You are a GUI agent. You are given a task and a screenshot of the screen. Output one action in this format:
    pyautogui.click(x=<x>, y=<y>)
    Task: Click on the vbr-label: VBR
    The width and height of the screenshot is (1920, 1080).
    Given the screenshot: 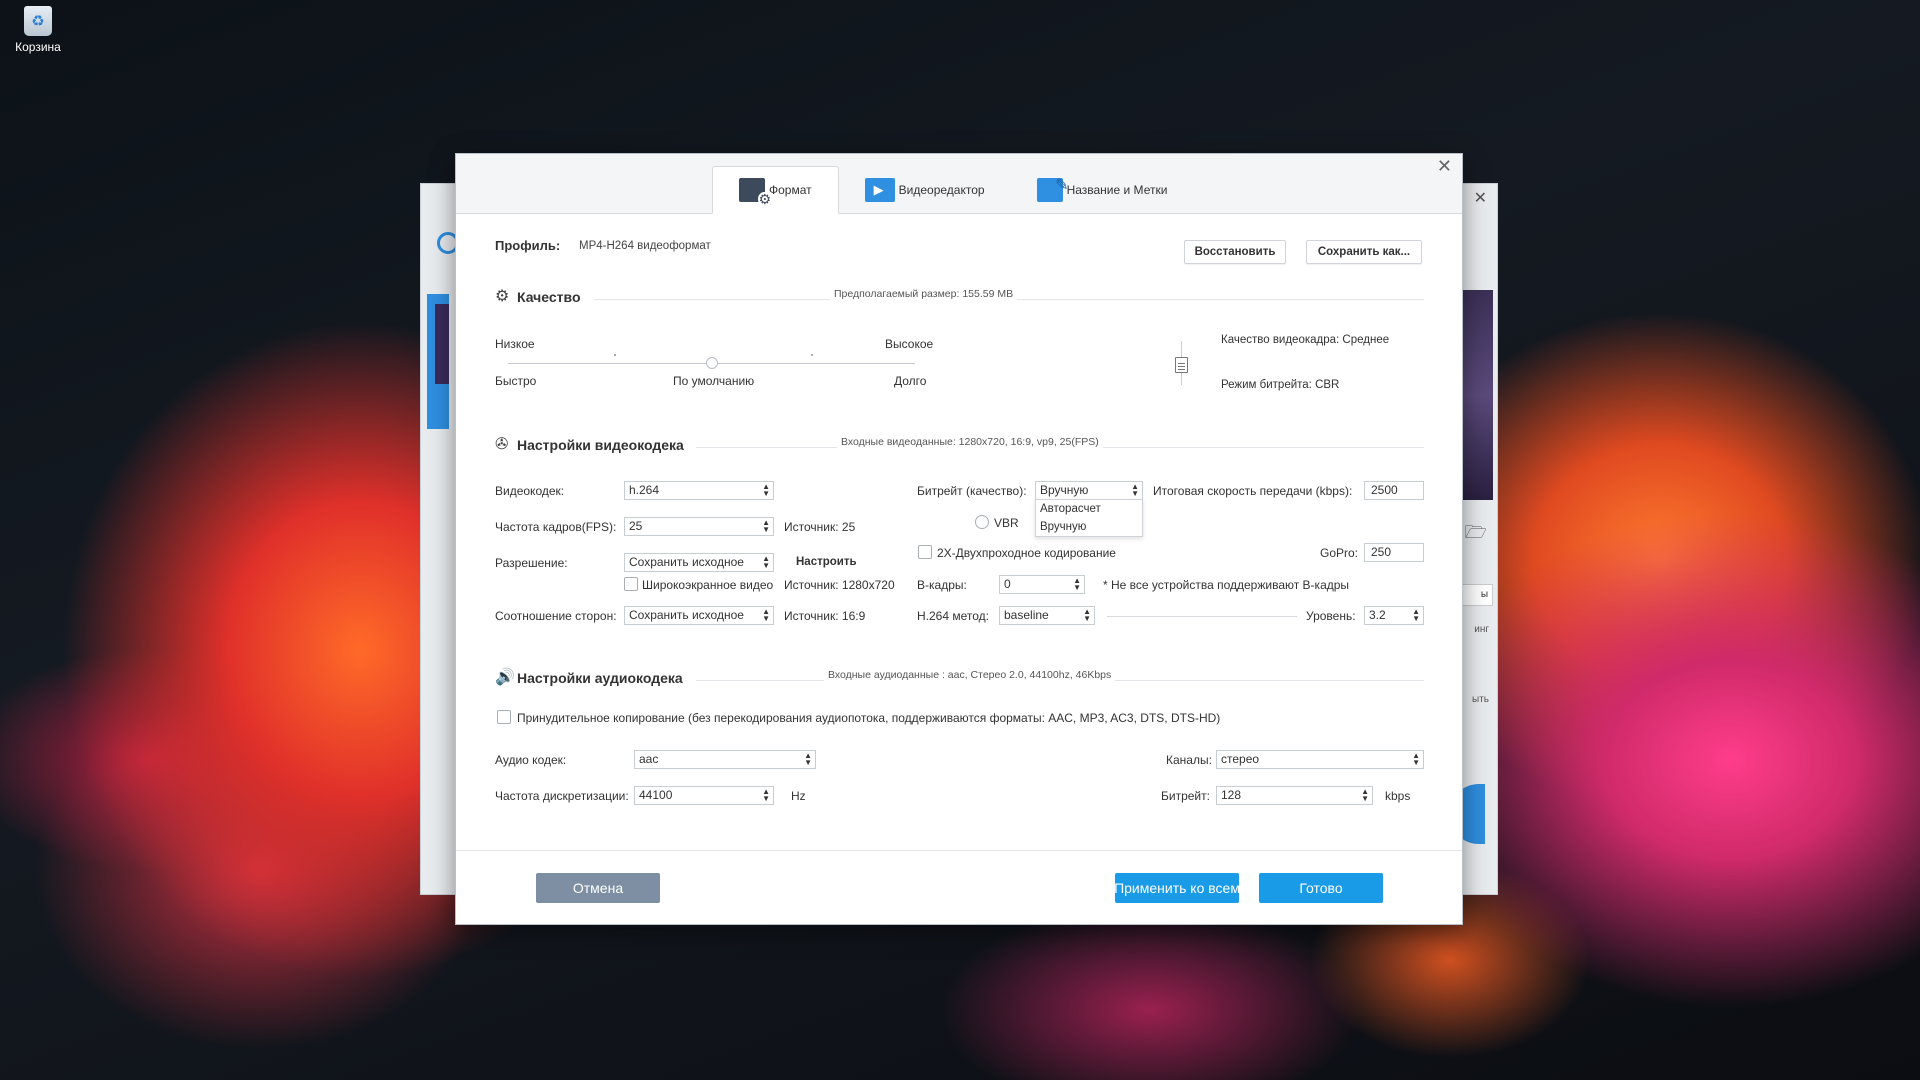 What is the action you would take?
    pyautogui.click(x=1006, y=523)
    